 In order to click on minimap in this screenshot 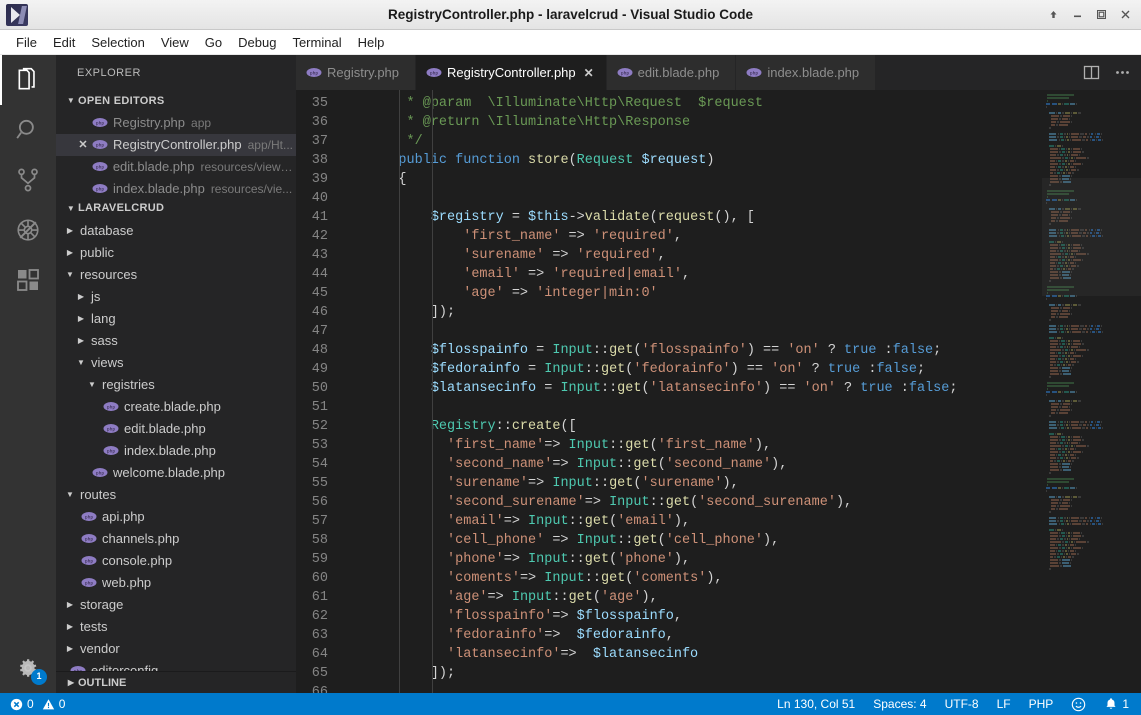, I will do `click(1091, 391)`.